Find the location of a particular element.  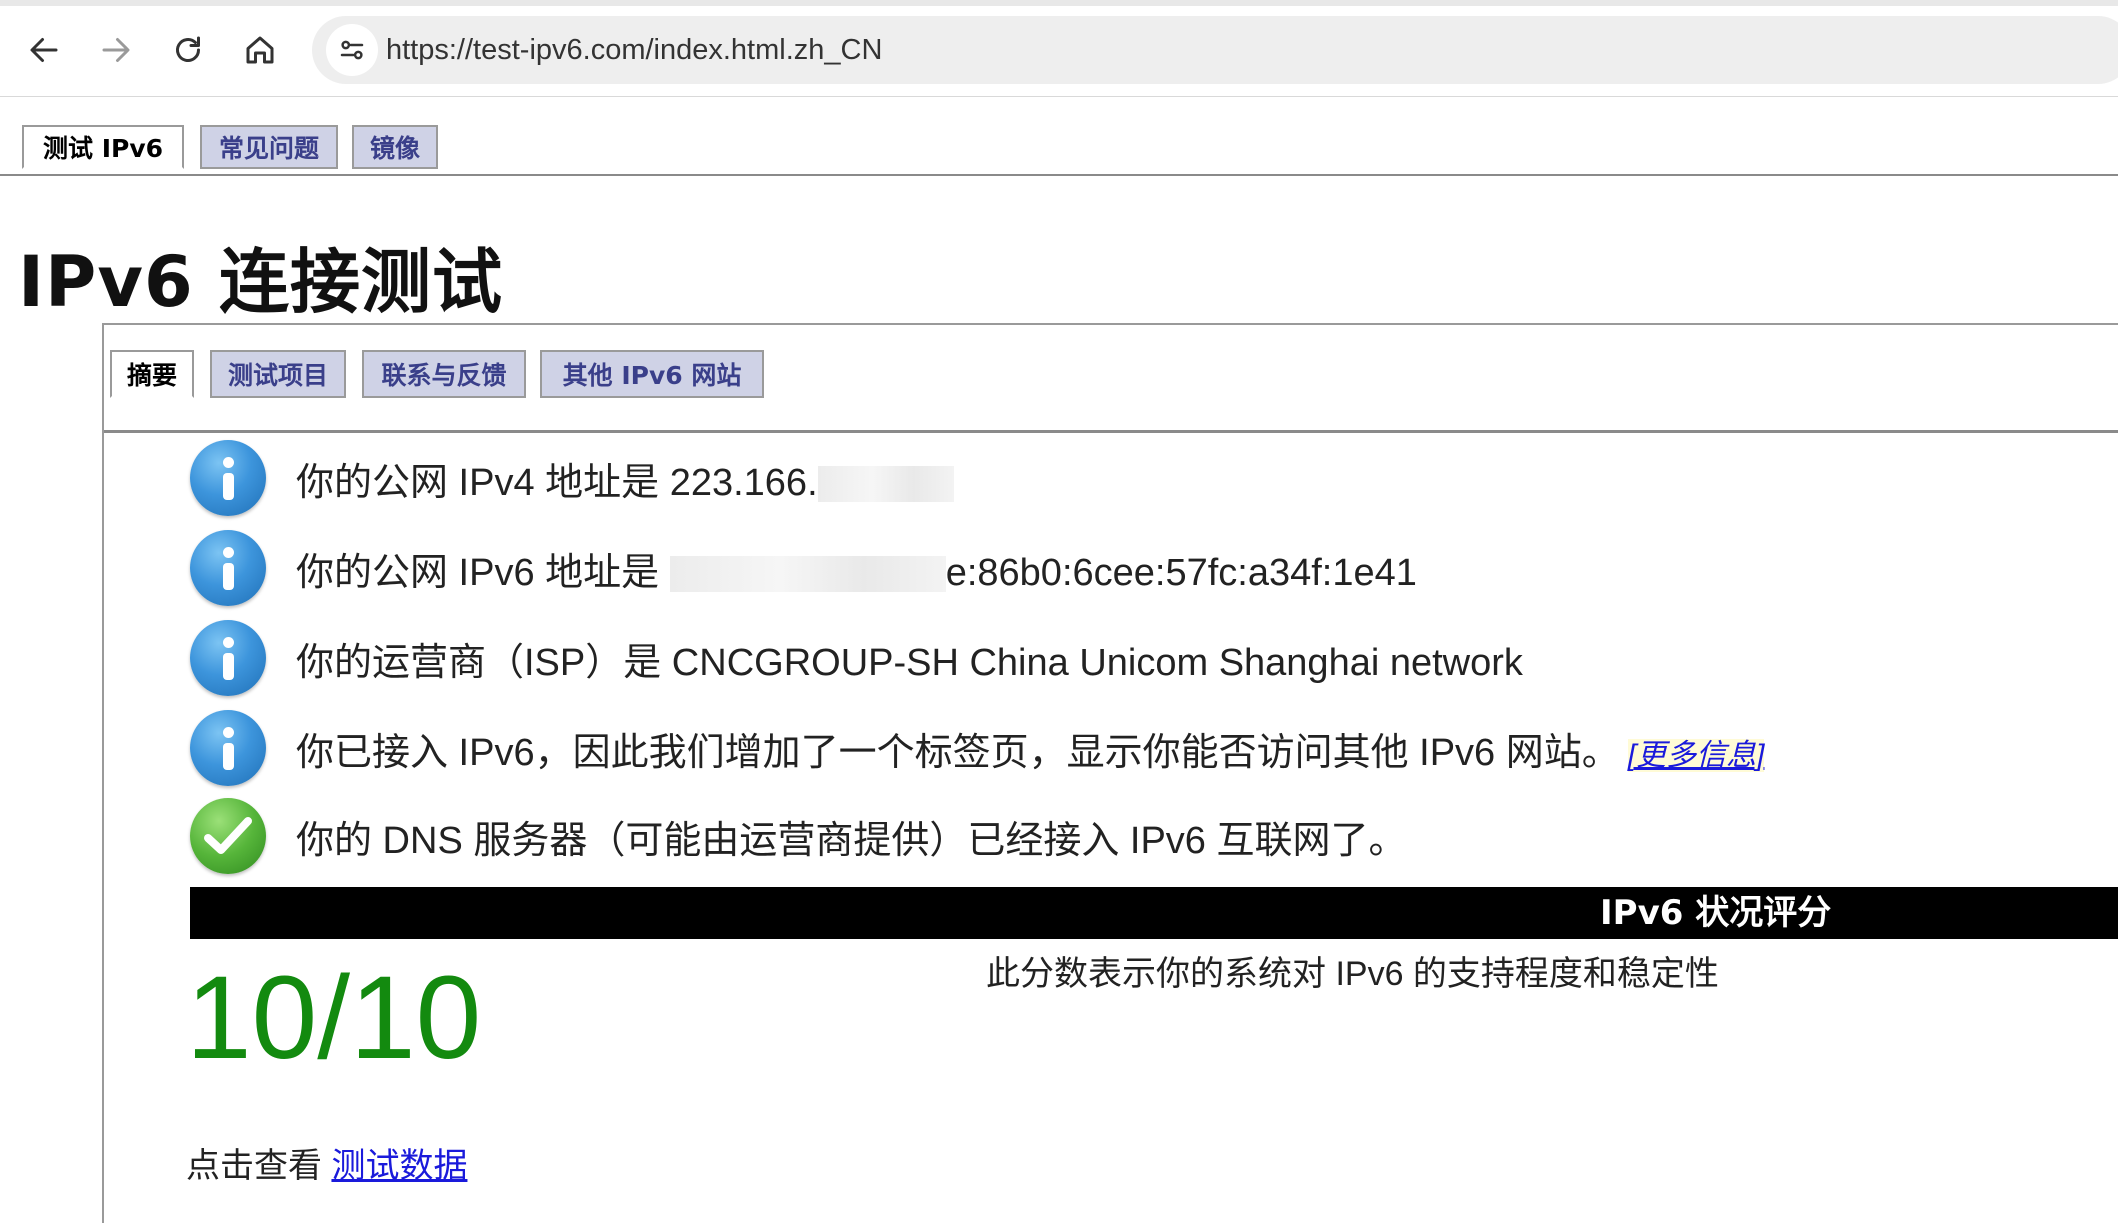

more-info-link: [更多信息] is located at coordinates (1696, 755).